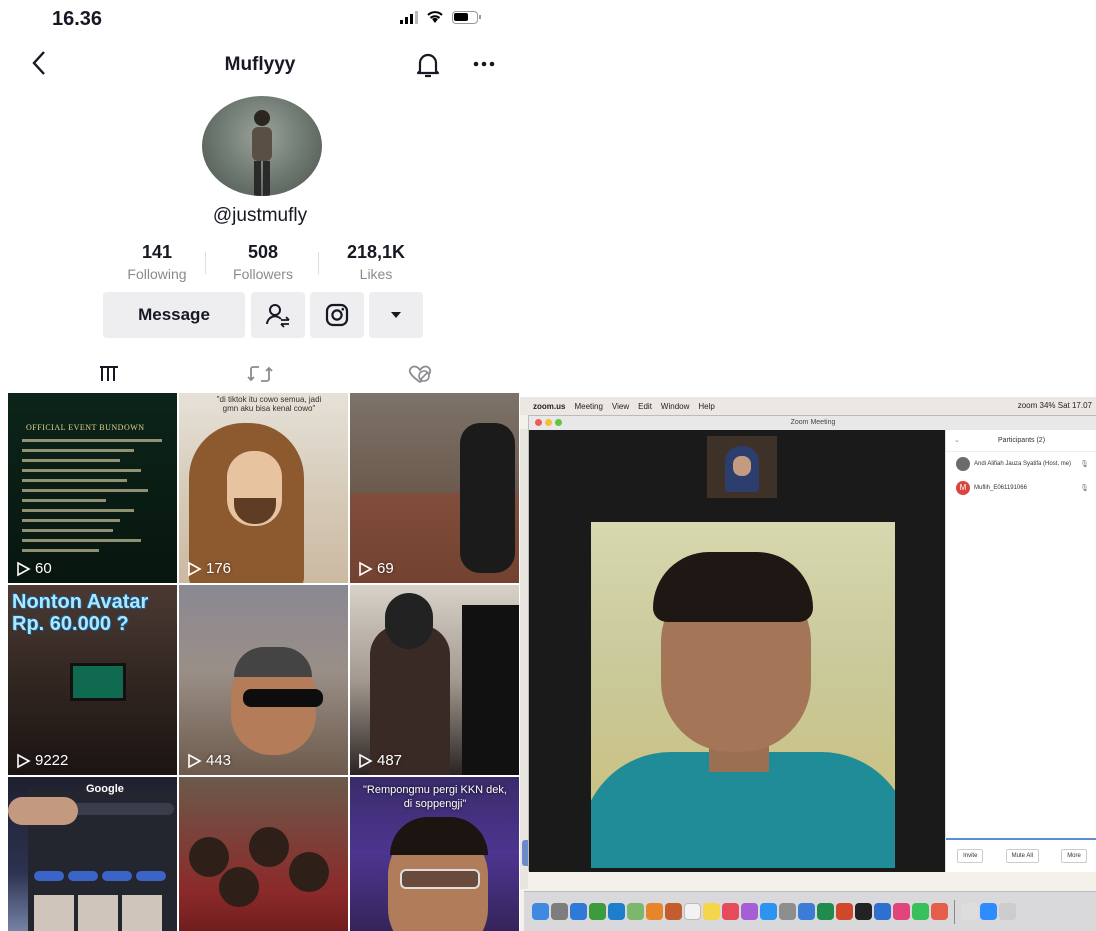 The height and width of the screenshot is (931, 1096). What do you see at coordinates (768, 911) in the screenshot?
I see `app-store-icon` at bounding box center [768, 911].